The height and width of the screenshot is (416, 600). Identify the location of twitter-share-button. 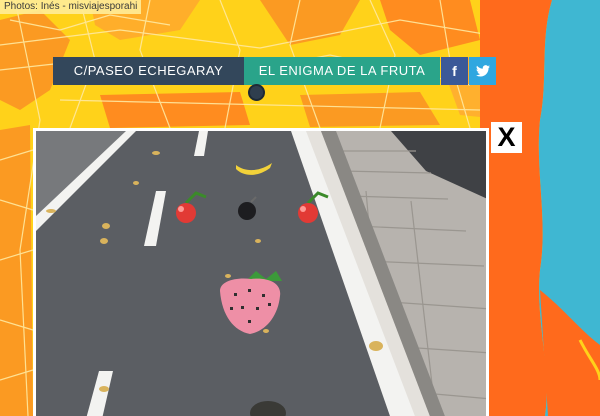
(482, 71).